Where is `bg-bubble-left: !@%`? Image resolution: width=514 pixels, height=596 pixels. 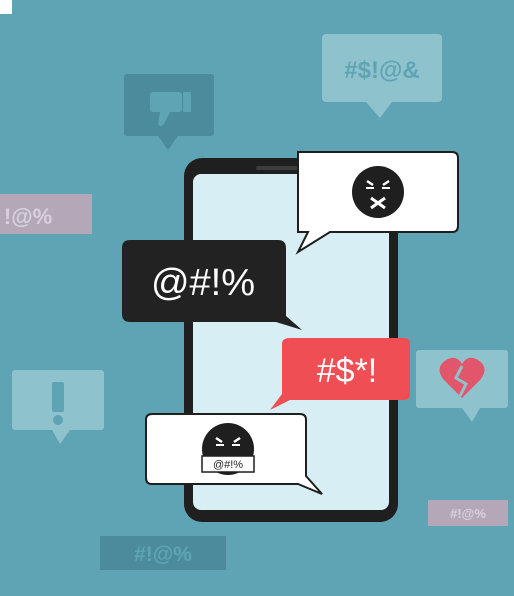 bg-bubble-left: !@% is located at coordinates (46, 214).